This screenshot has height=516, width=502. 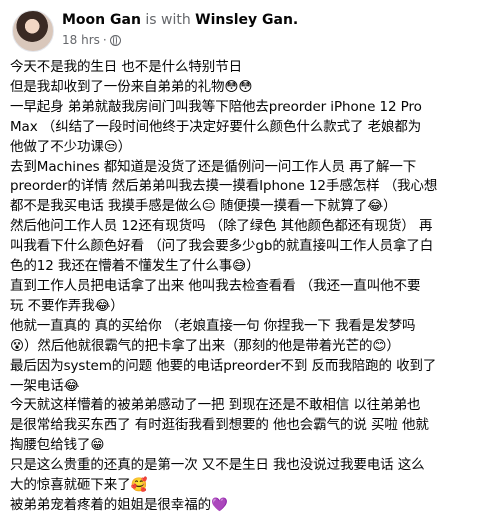 What do you see at coordinates (131, 86) in the screenshot?
I see `post-text-line: 但是我却收到了一份来自弟弟的礼物😳😳` at bounding box center [131, 86].